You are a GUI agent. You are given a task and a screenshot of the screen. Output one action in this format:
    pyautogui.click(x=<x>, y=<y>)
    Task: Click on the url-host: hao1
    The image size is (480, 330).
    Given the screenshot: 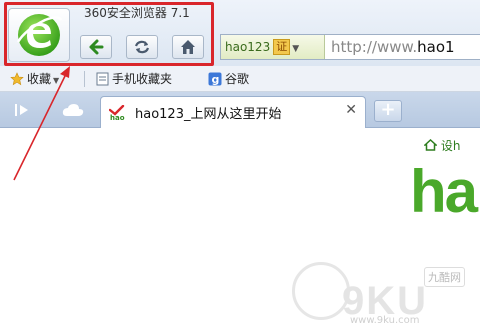 What is the action you would take?
    pyautogui.click(x=436, y=47)
    